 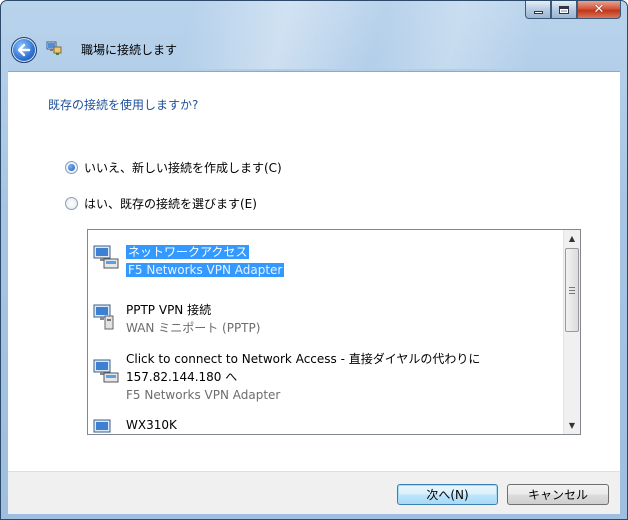 I want to click on network-connection-icon, so click(x=54, y=48).